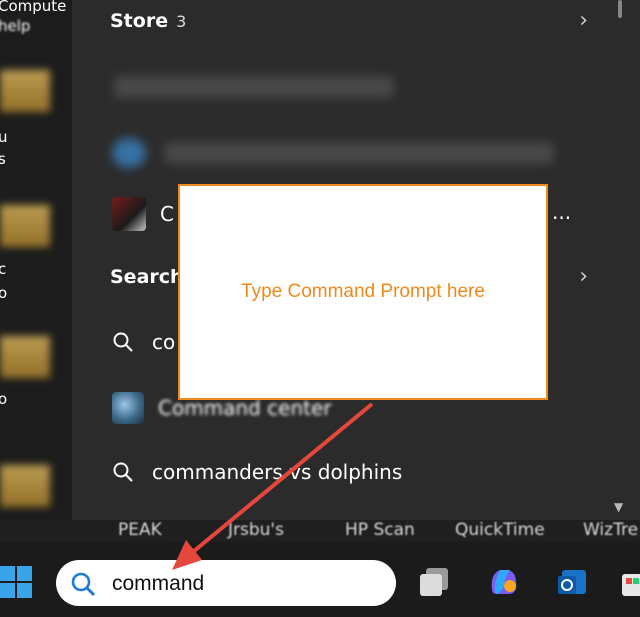 The height and width of the screenshot is (617, 640). I want to click on store-title: Store, so click(139, 21).